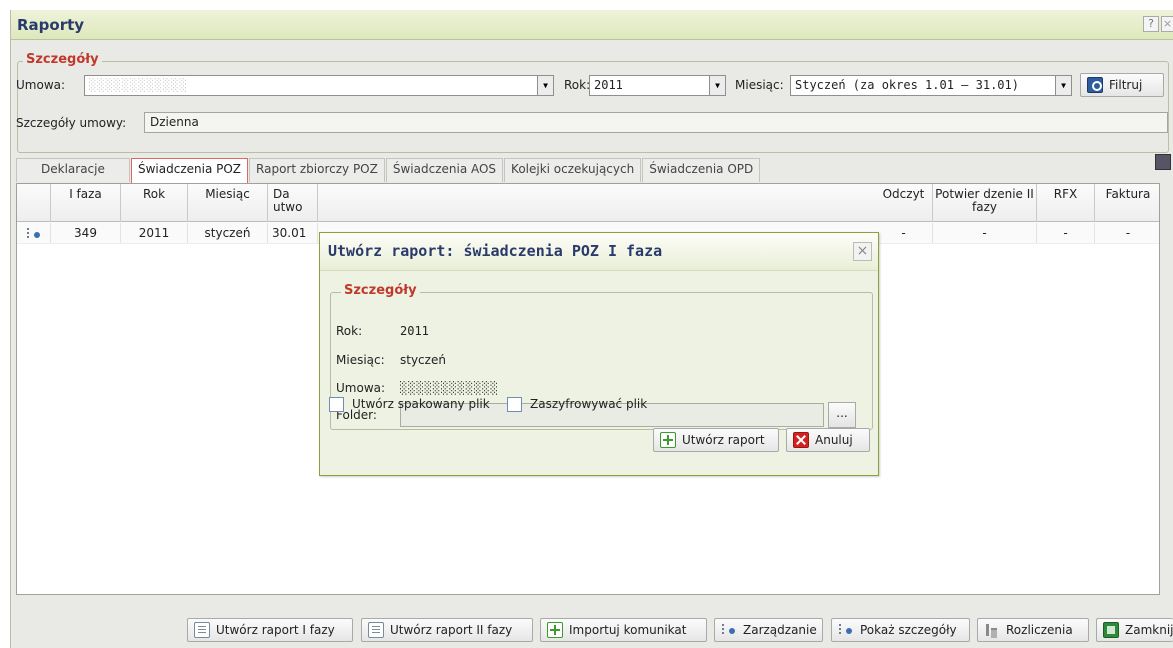  Describe the element at coordinates (449, 388) in the screenshot. I see `dialog-umowa-value: ░░░░░░░░░░░░` at that location.